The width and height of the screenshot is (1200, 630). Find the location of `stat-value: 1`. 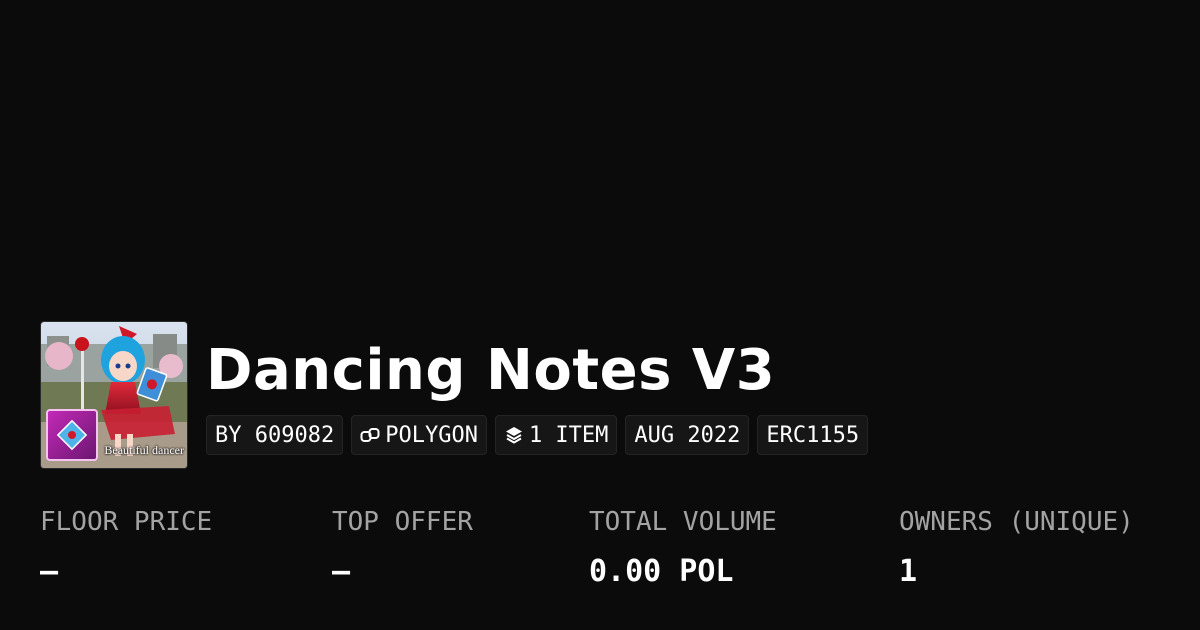

stat-value: 1 is located at coordinates (908, 571).